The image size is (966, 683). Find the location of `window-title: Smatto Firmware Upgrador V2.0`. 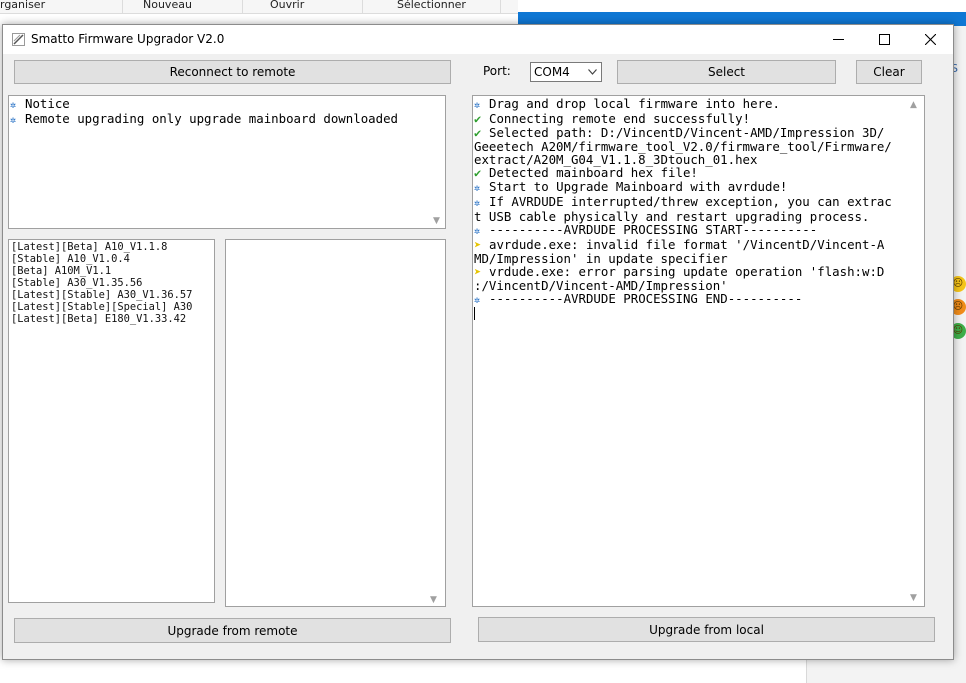

window-title: Smatto Firmware Upgrador V2.0 is located at coordinates (128, 39).